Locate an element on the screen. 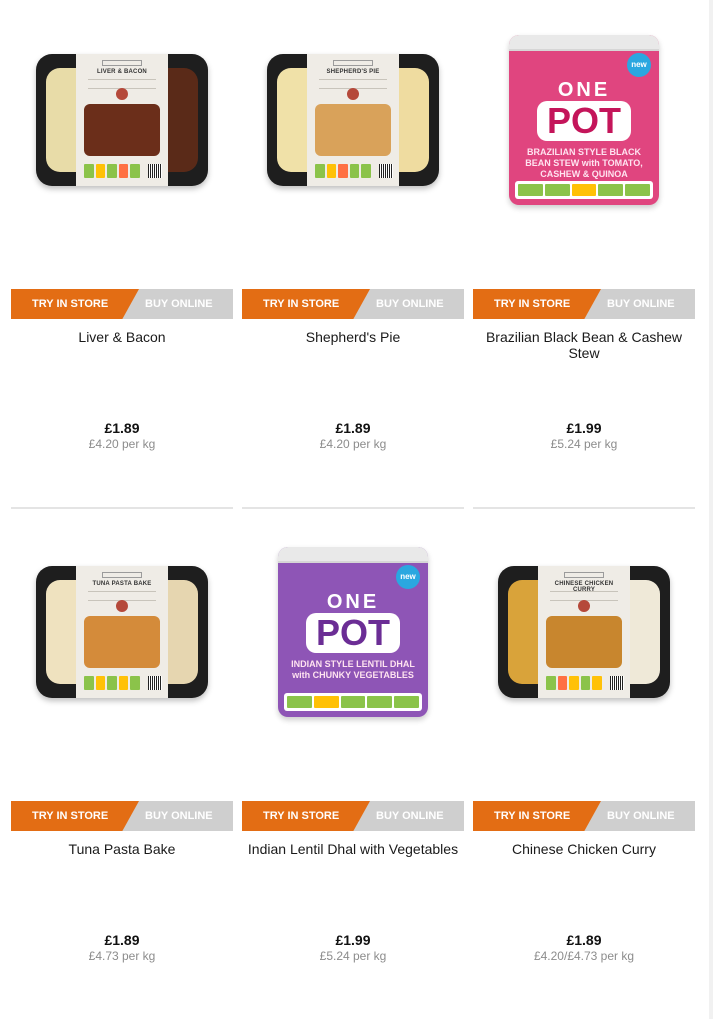 This screenshot has height=1019, width=713. product-title: Brazilian Black Bean & Cashew Stew is located at coordinates (584, 345).